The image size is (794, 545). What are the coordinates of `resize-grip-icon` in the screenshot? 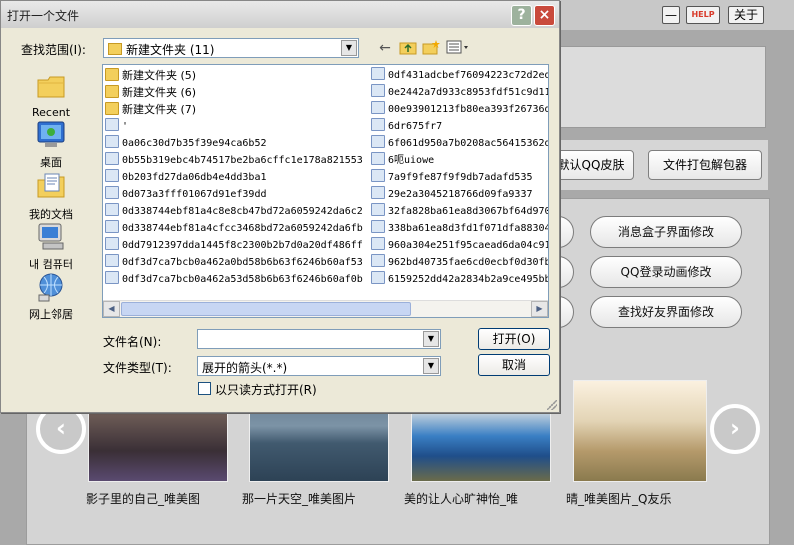 It's located at (552, 405).